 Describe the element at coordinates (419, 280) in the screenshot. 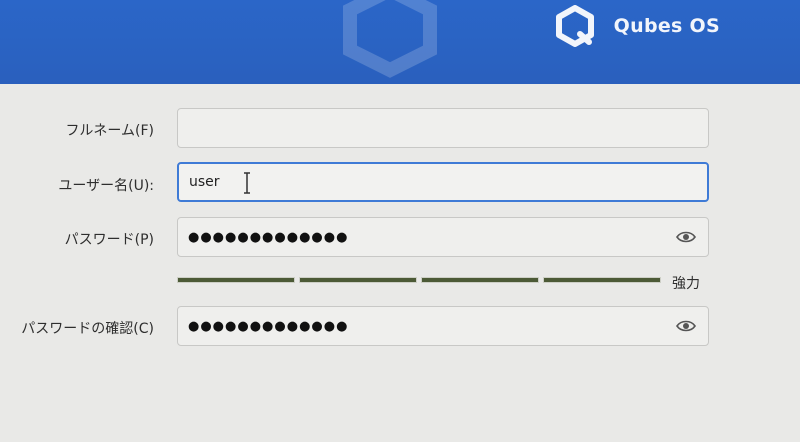

I see `password-strength-meter` at that location.